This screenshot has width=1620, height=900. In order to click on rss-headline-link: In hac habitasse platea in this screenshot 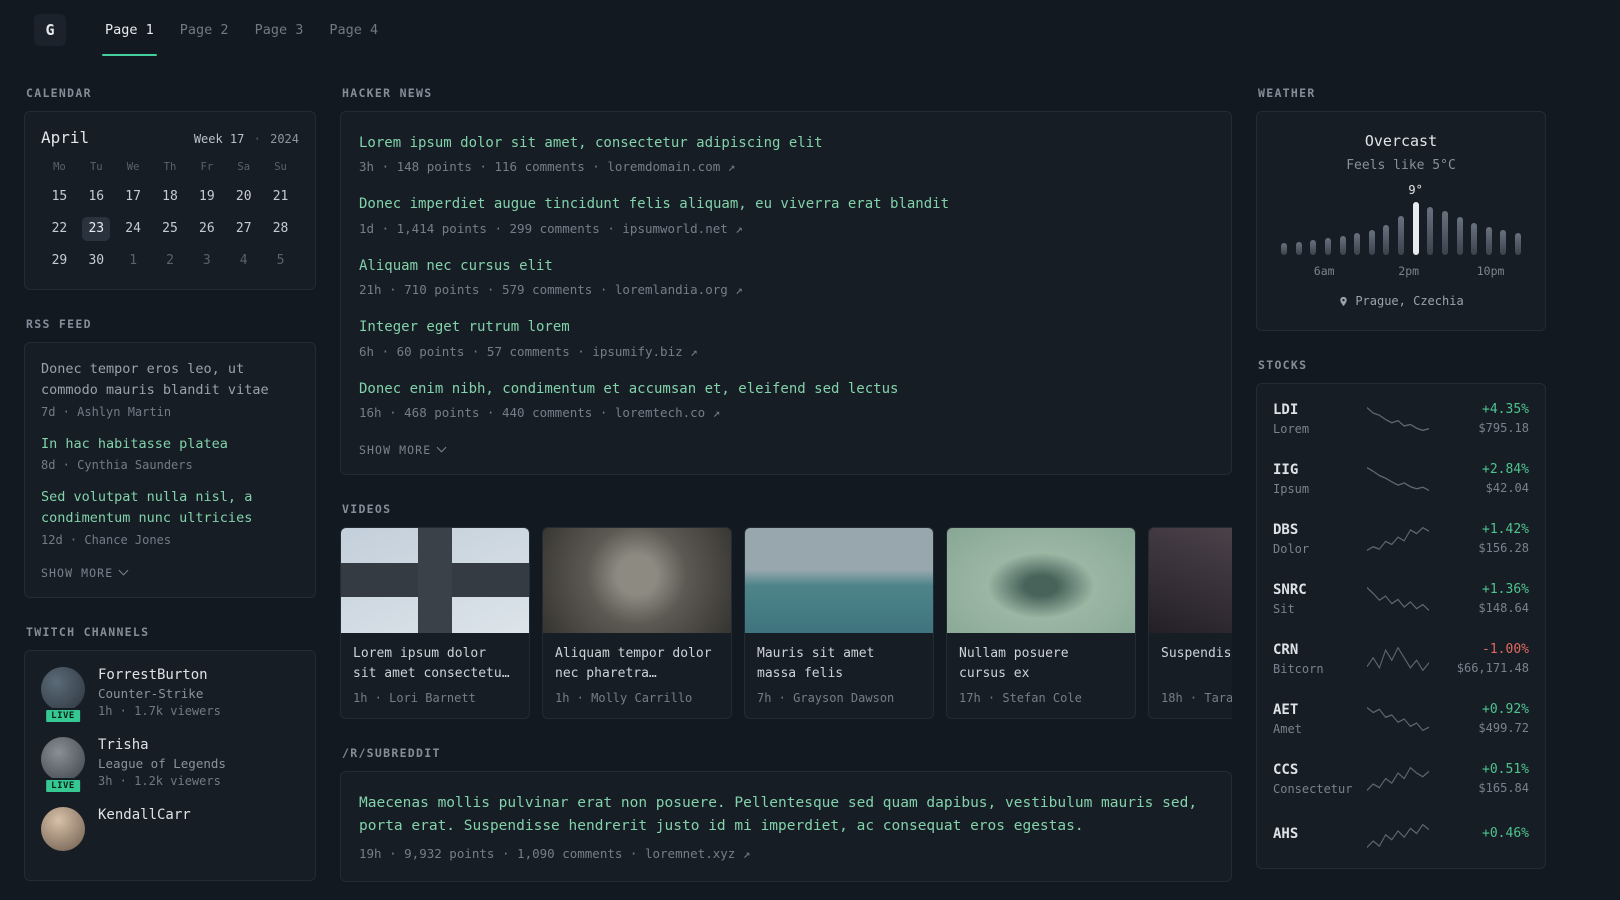, I will do `click(170, 444)`.